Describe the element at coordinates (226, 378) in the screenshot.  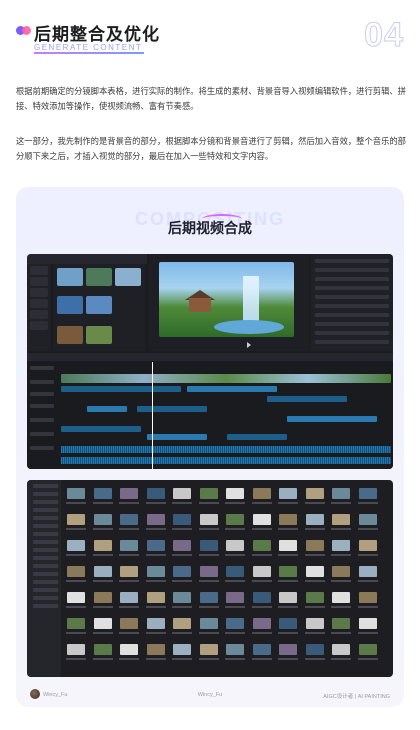
I see `video-track` at that location.